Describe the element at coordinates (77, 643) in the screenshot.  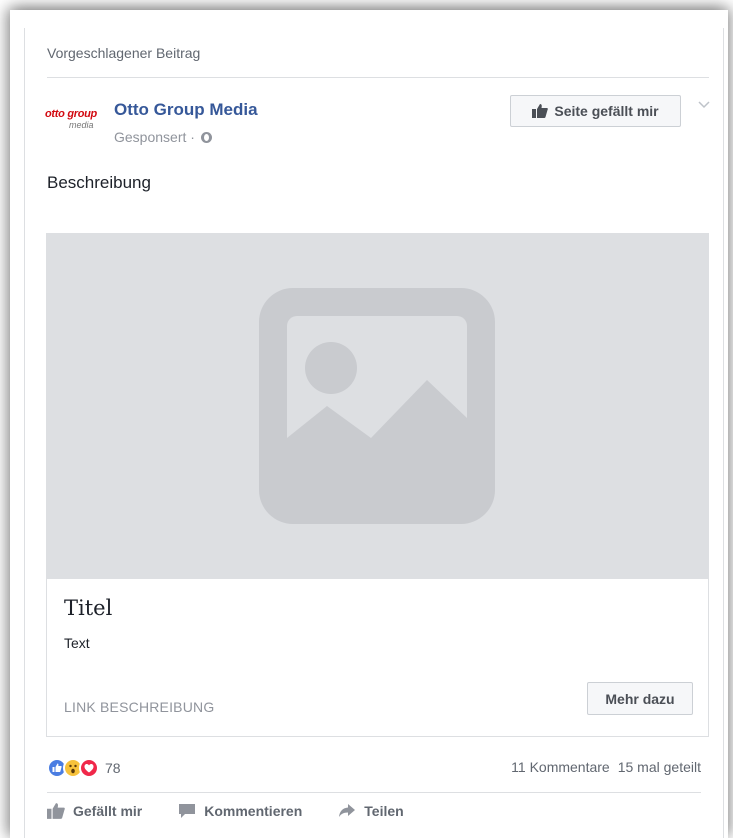
I see `link-text: Text` at that location.